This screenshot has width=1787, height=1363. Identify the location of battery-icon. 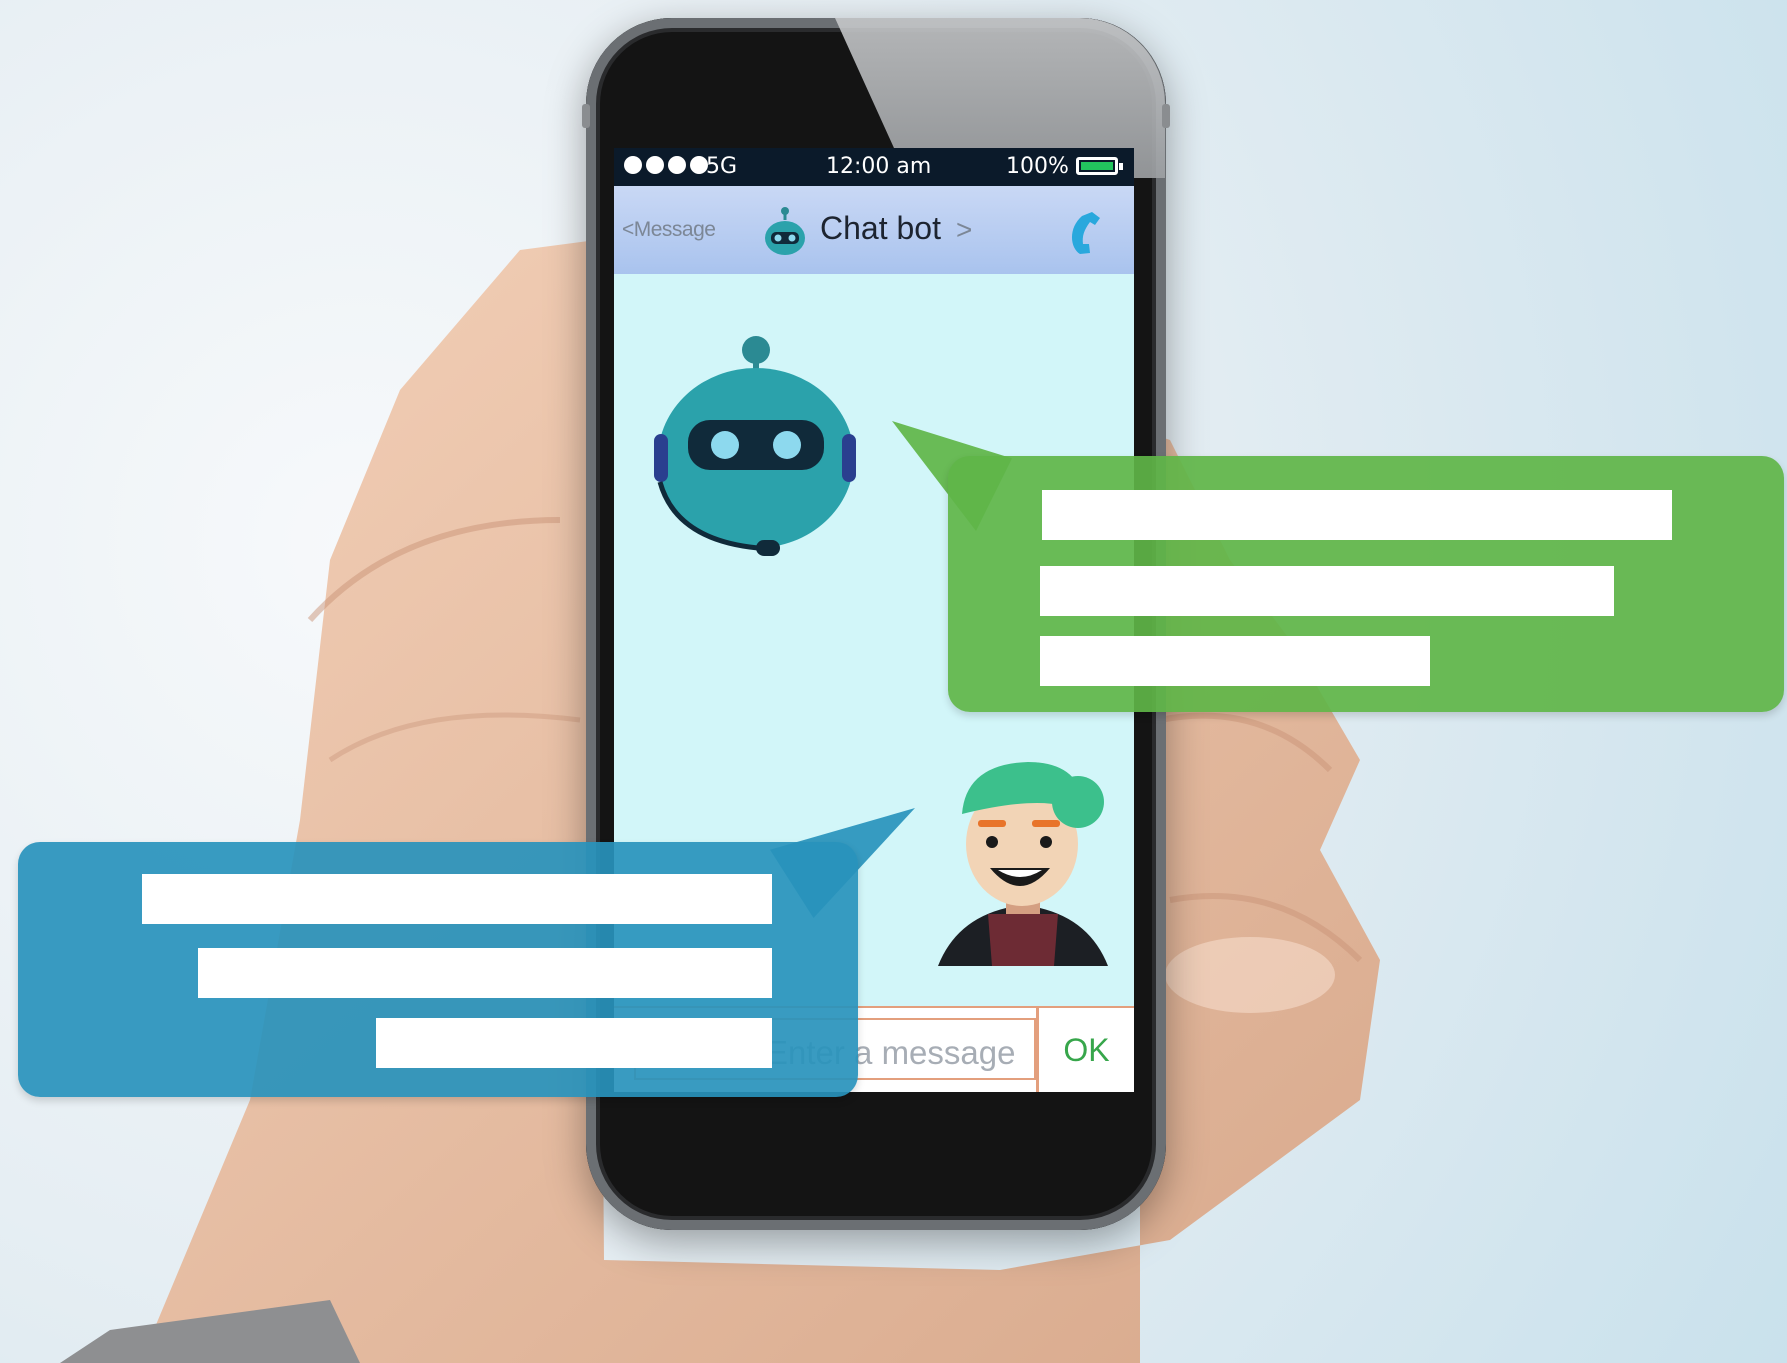
(1099, 166).